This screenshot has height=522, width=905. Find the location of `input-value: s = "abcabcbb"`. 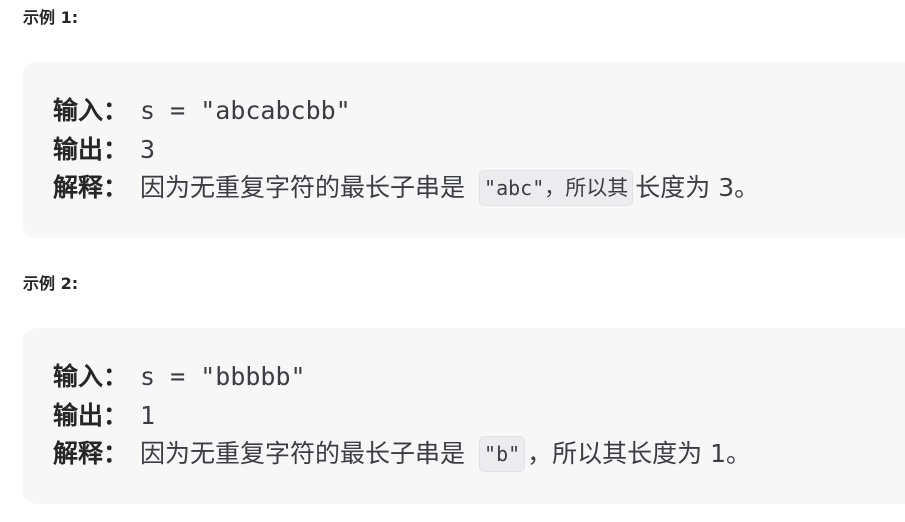

input-value: s = "abcabcbb" is located at coordinates (245, 110).